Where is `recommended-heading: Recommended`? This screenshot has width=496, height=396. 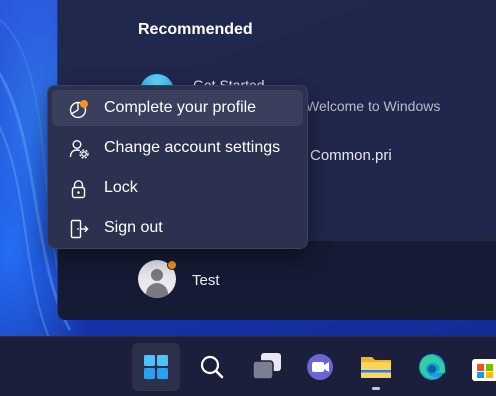 recommended-heading: Recommended is located at coordinates (195, 29).